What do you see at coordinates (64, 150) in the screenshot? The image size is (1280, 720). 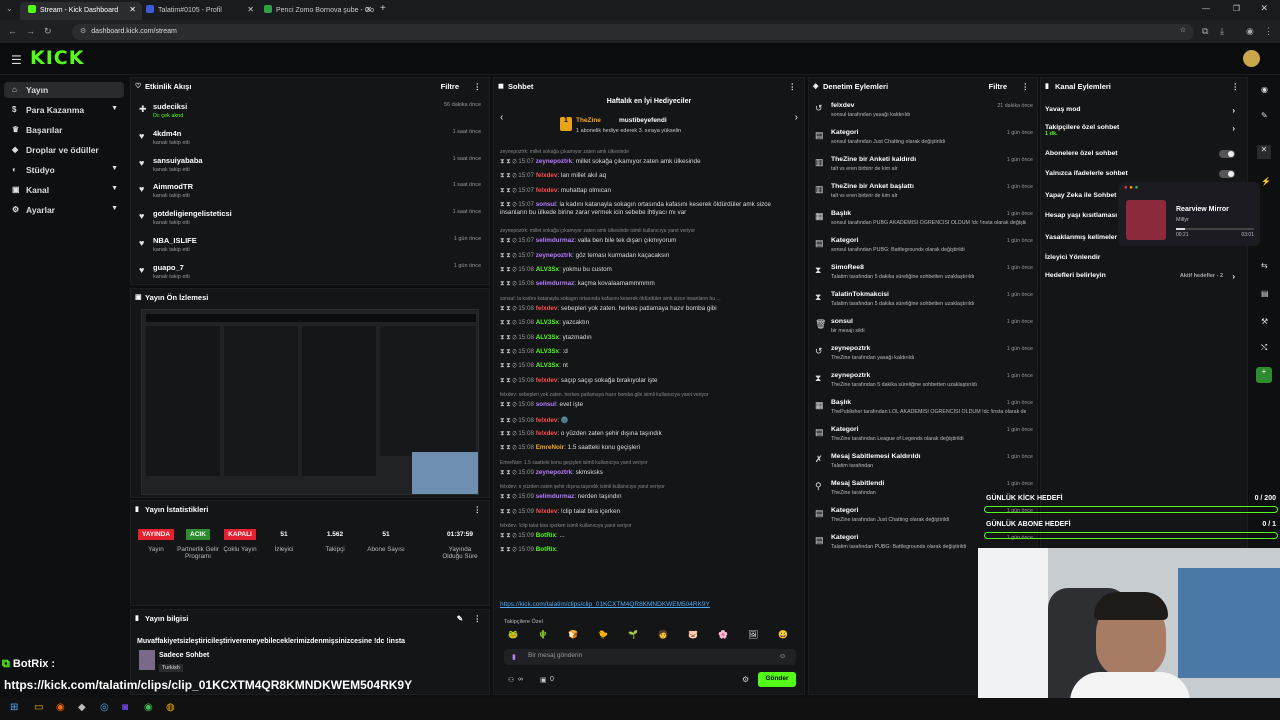 I see `sidebar-item-droplar: ◆ Droplar ve ödüller` at bounding box center [64, 150].